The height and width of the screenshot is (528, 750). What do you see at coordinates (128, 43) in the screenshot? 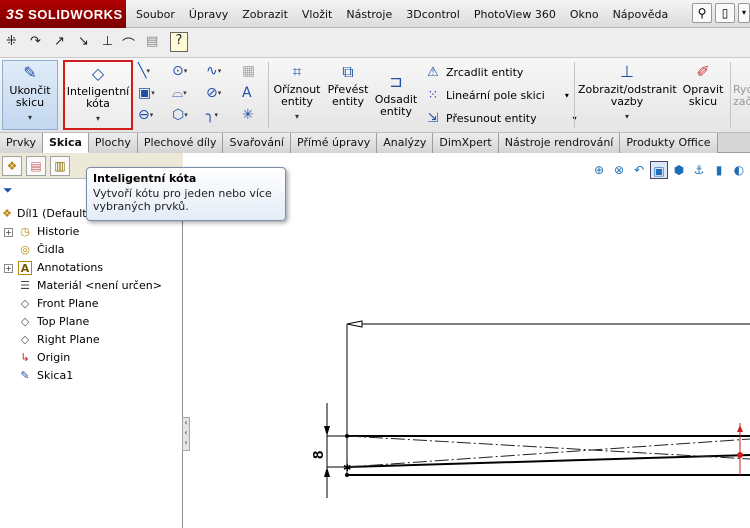
I see `fillet-icon: ⌒` at bounding box center [128, 43].